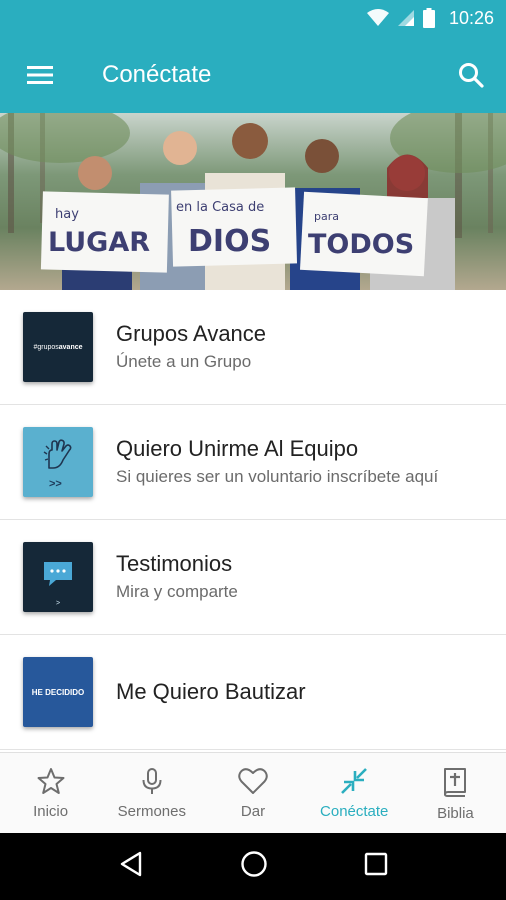  I want to click on hamburger-menu-icon, so click(40, 74).